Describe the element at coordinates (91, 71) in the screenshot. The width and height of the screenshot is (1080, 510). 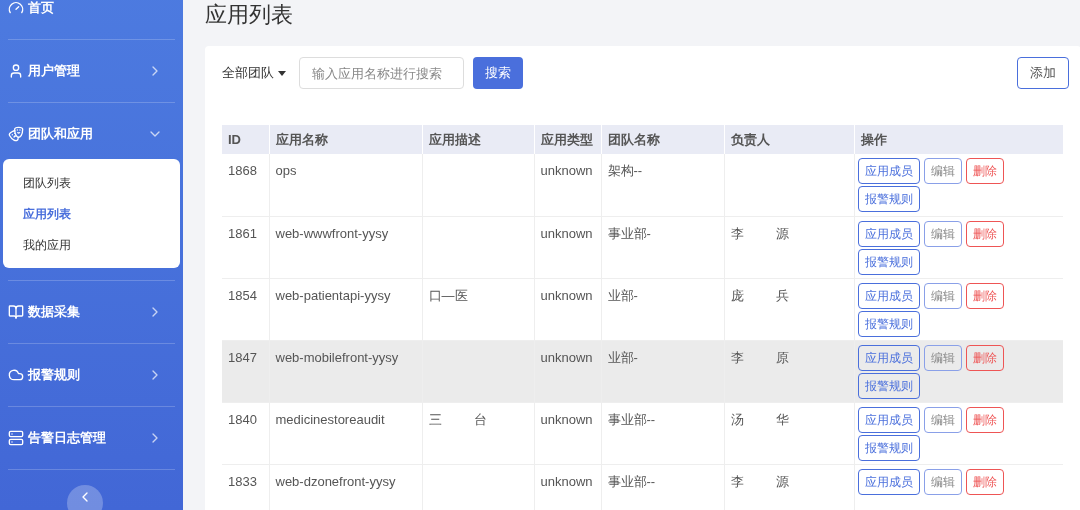
I see `sidebar-item: 用户管理` at that location.